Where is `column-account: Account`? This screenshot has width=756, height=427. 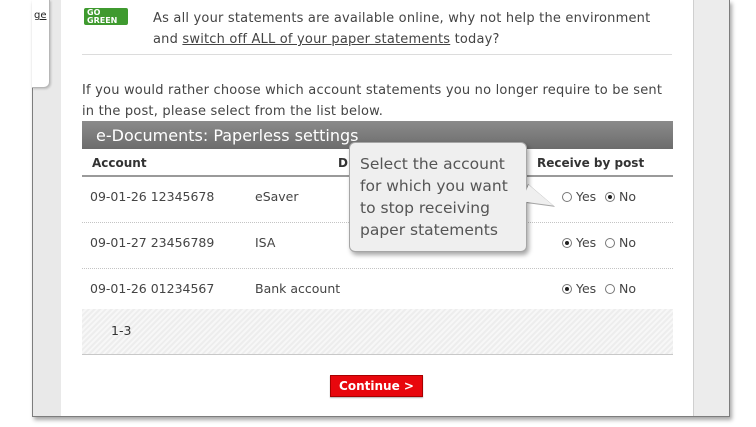 column-account: Account is located at coordinates (119, 163).